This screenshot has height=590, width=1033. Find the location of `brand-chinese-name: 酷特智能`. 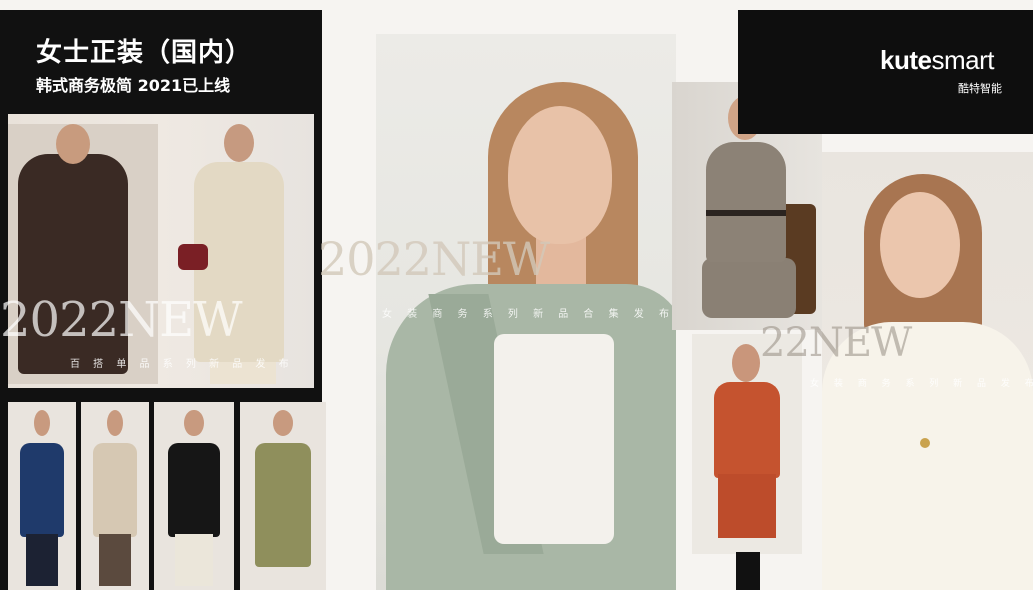

brand-chinese-name: 酷特智能 is located at coordinates (980, 88).